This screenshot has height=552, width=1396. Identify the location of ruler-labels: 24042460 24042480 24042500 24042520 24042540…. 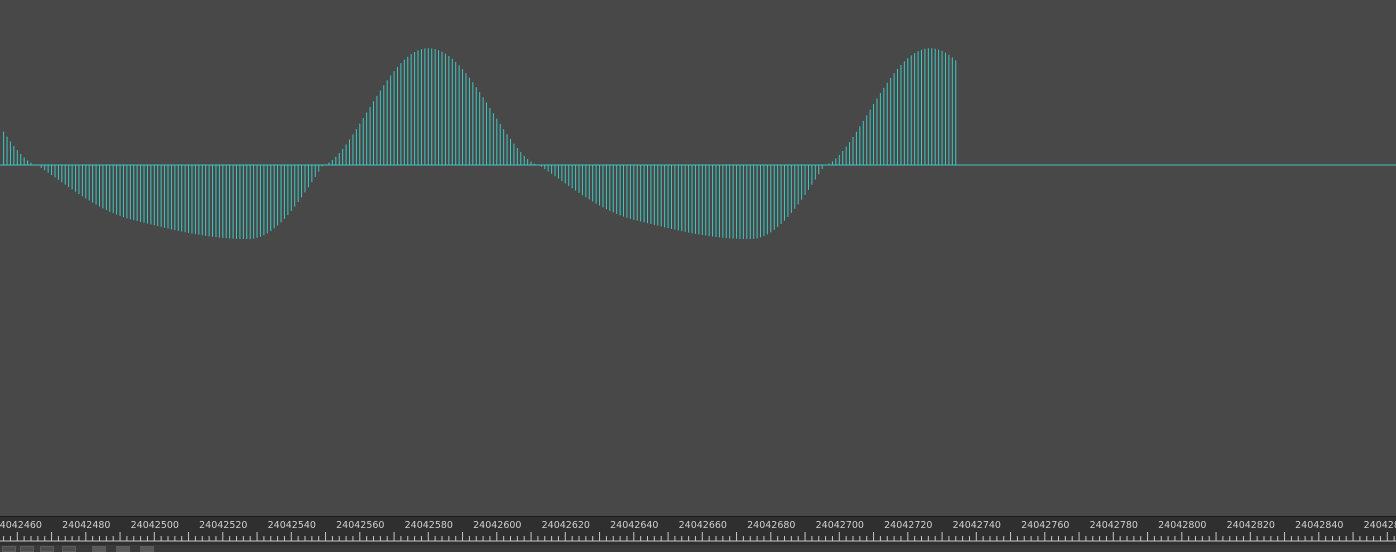
(698, 525).